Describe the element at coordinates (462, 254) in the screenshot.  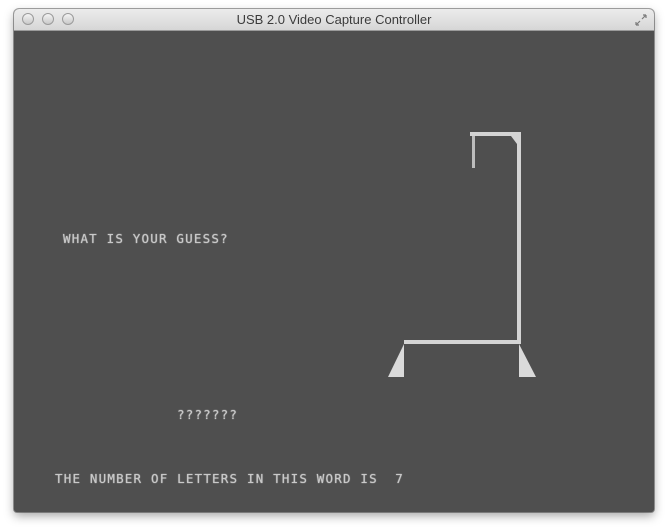
I see `gallows-drawing` at that location.